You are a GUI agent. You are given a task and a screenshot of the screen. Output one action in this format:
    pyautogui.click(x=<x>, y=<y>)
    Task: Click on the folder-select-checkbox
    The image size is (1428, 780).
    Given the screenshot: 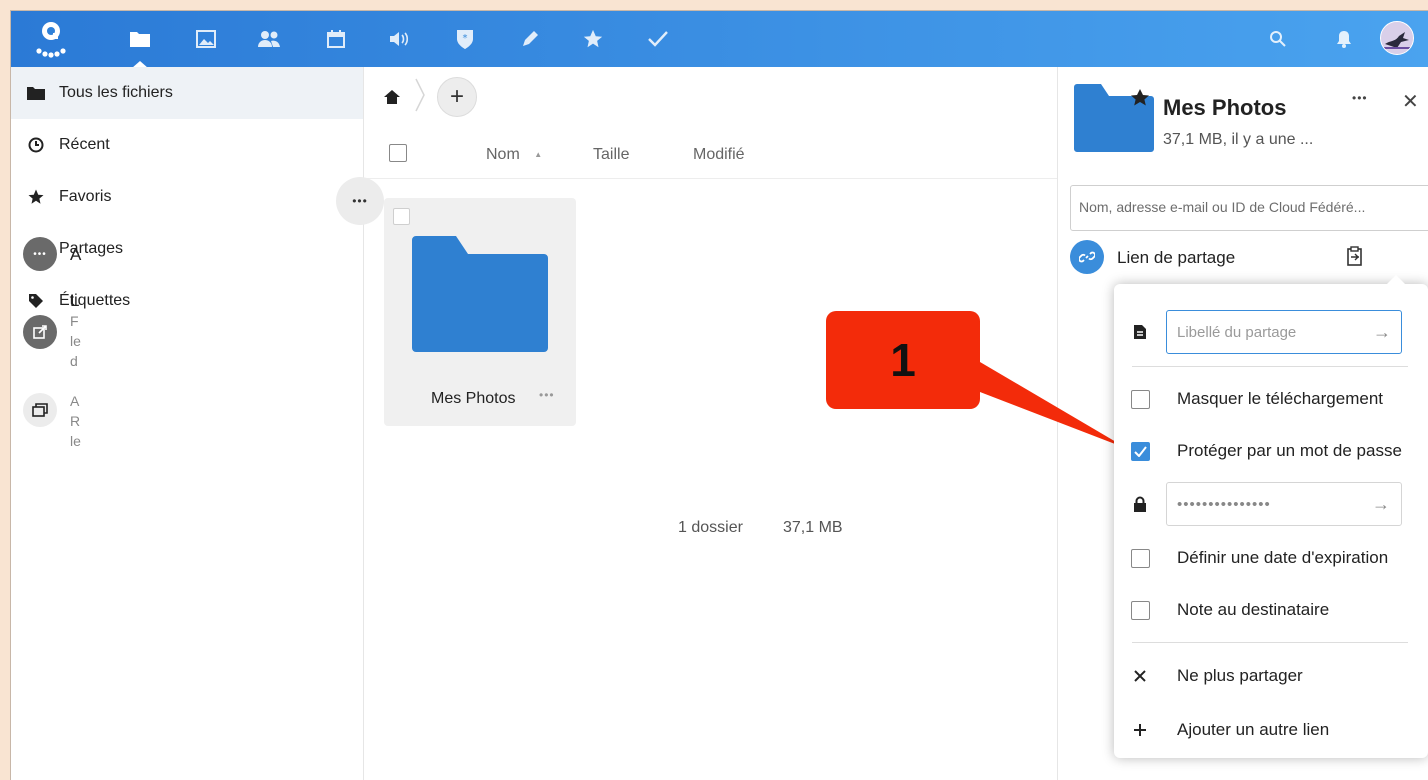 What is the action you would take?
    pyautogui.click(x=401, y=216)
    